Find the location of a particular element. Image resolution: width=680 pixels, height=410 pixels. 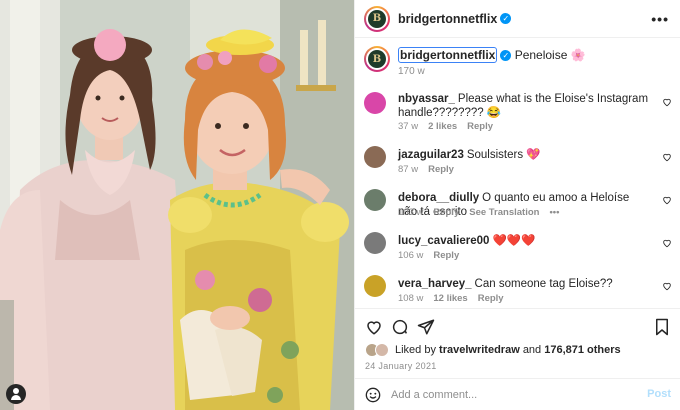

liker-avatars is located at coordinates (378, 350).